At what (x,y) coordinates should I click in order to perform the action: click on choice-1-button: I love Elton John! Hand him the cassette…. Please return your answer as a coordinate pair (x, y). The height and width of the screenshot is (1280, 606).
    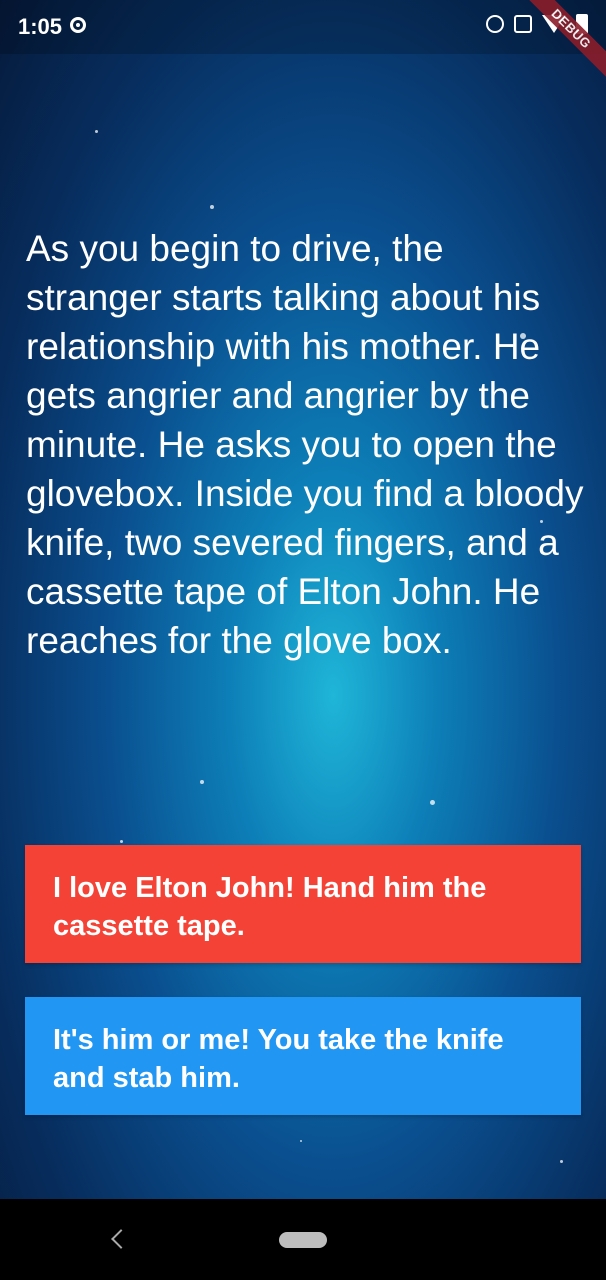
    Looking at the image, I should click on (303, 904).